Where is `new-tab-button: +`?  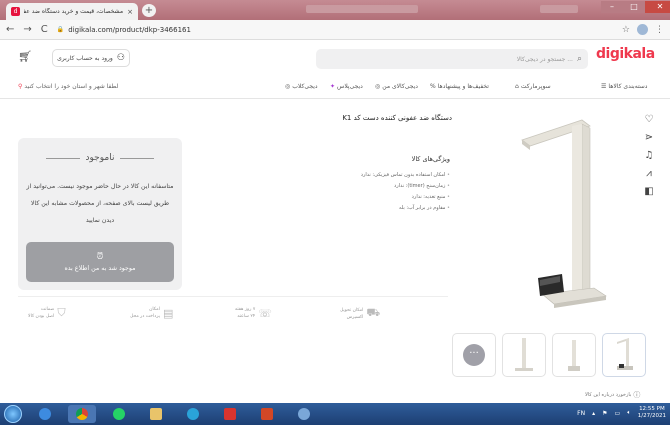
new-tab-button: + is located at coordinates (149, 10).